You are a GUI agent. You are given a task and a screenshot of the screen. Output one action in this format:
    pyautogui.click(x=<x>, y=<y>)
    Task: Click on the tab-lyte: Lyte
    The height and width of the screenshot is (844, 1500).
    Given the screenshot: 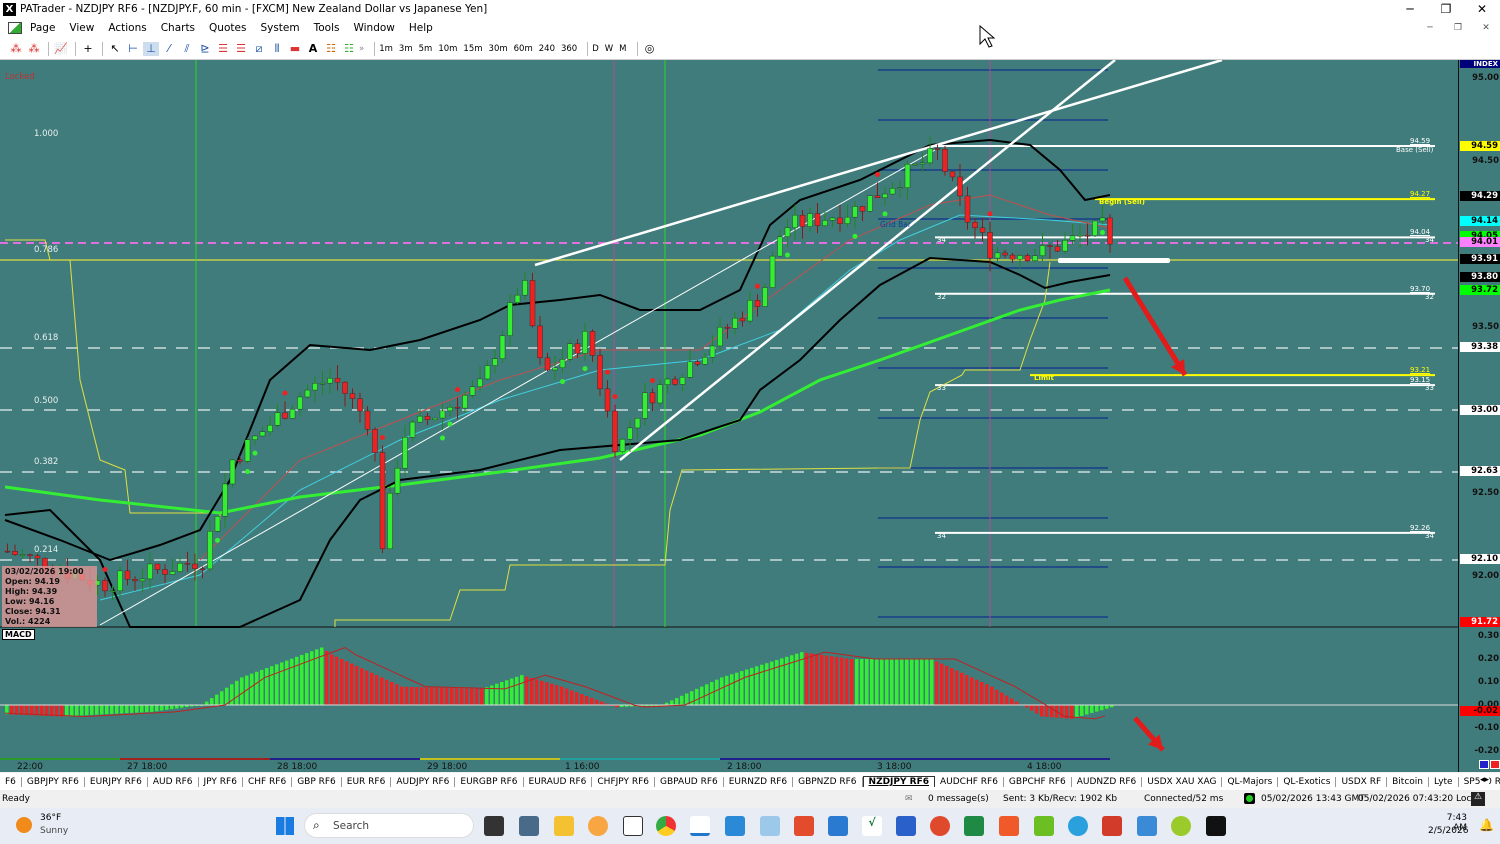 What is the action you would take?
    pyautogui.click(x=1444, y=781)
    